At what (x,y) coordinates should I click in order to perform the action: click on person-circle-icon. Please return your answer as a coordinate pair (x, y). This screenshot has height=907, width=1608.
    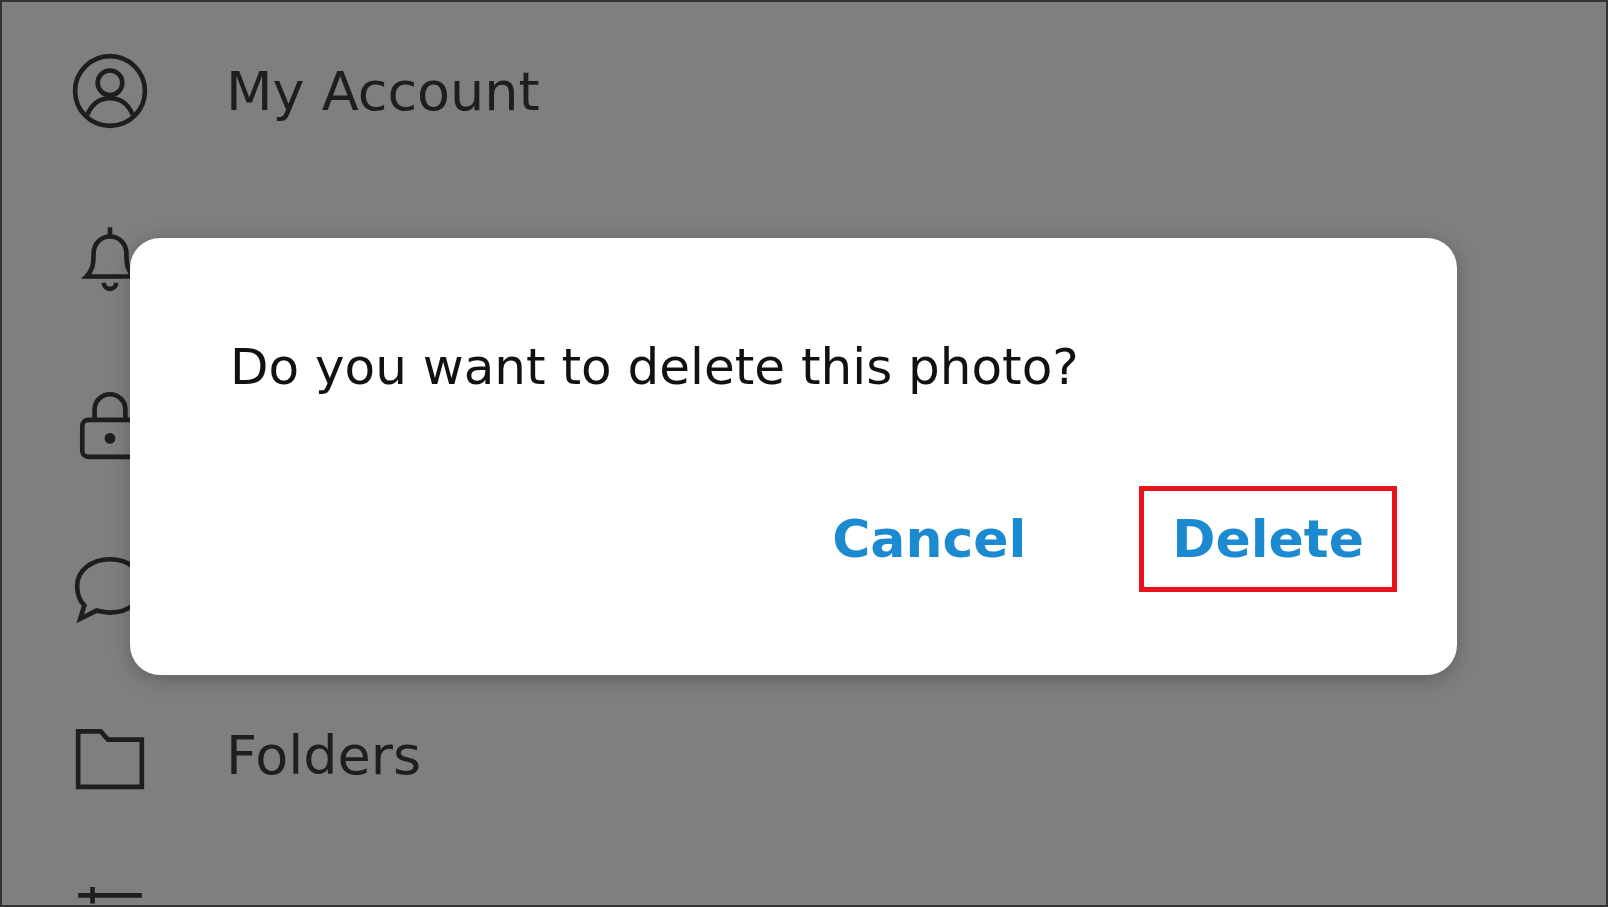
    Looking at the image, I should click on (110, 91).